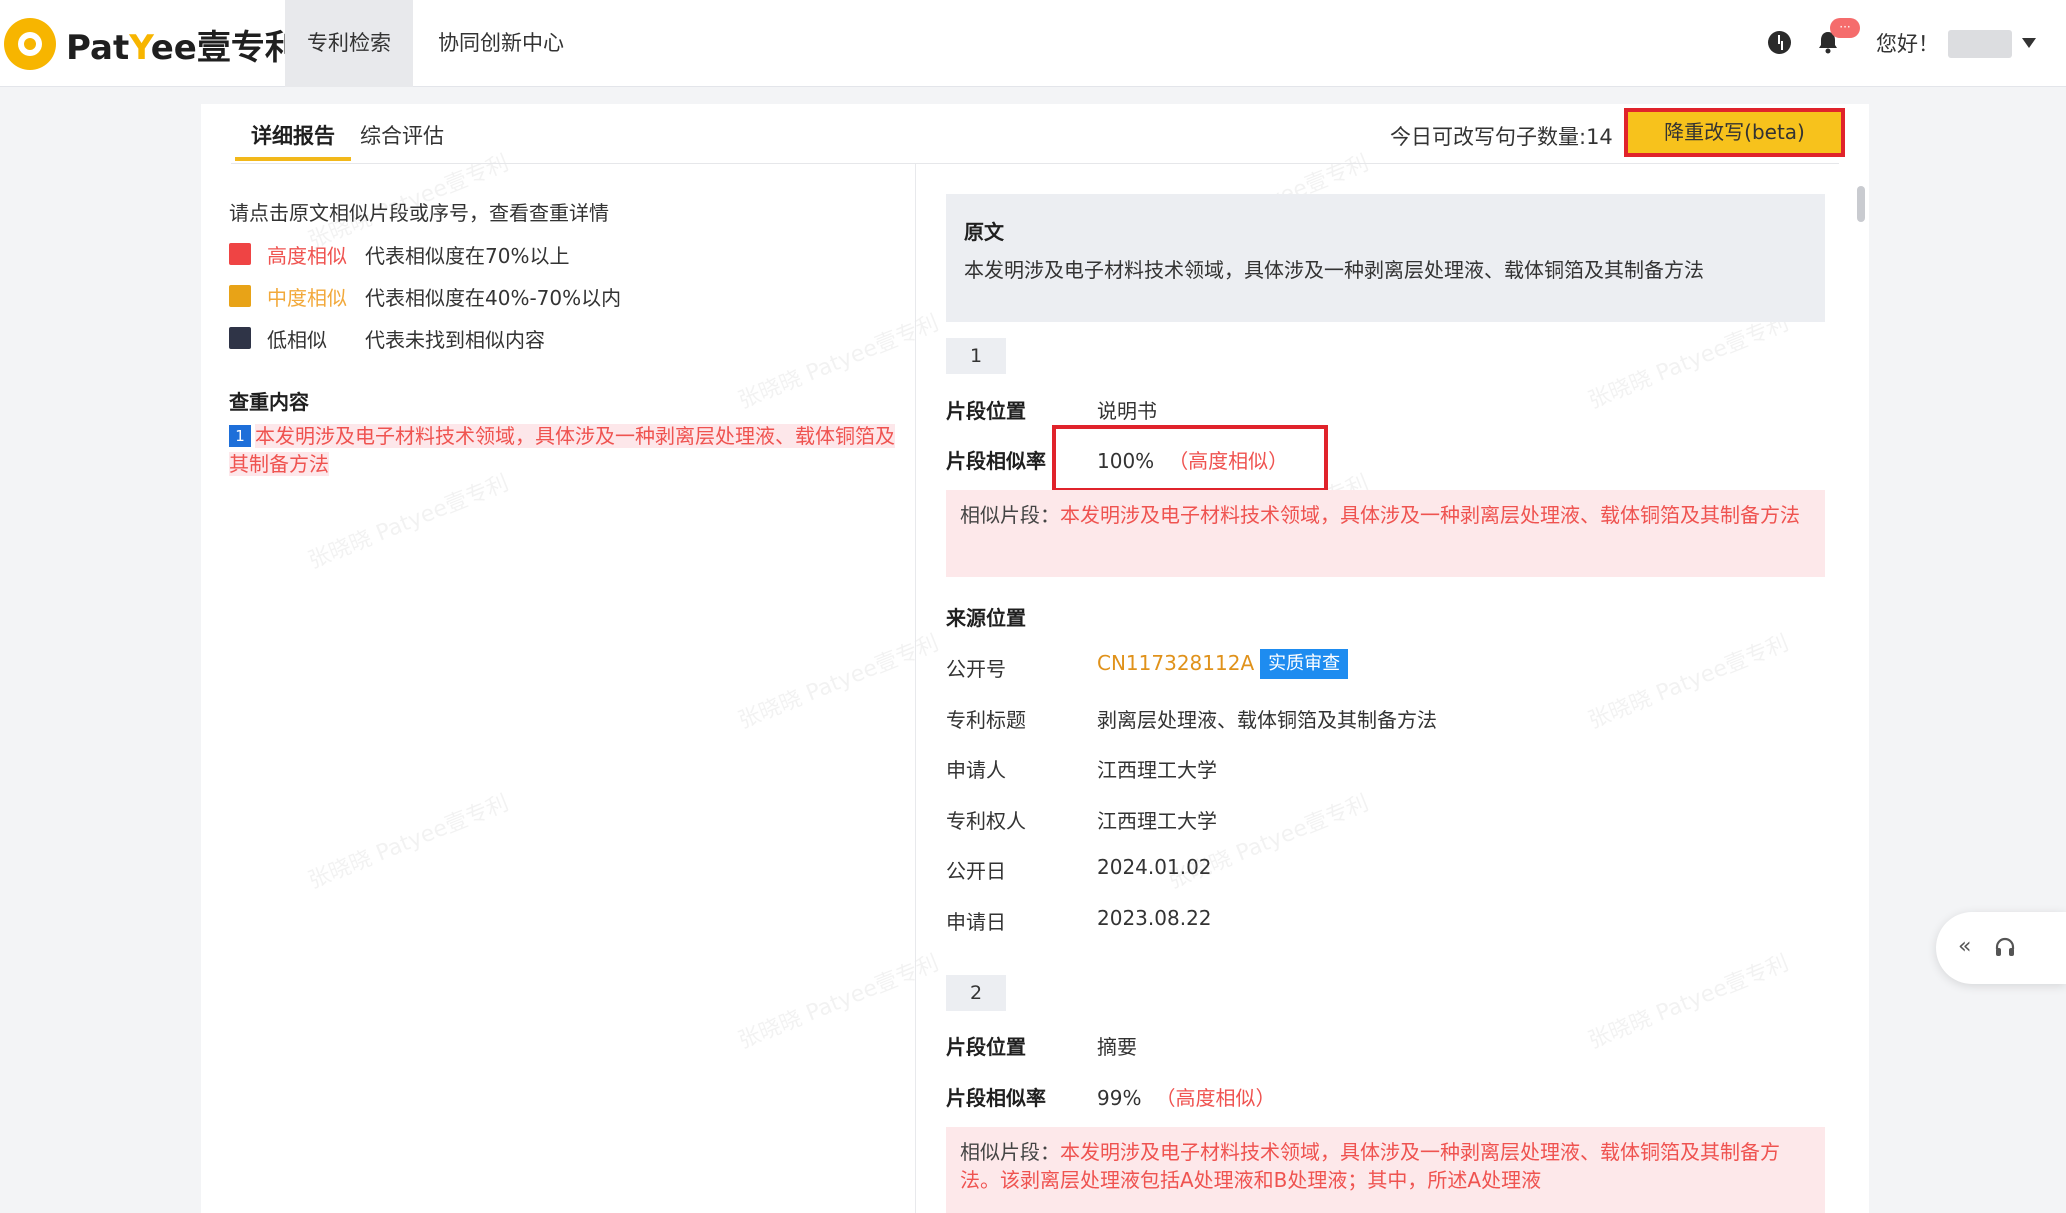 The width and height of the screenshot is (2066, 1213). What do you see at coordinates (307, 255) in the screenshot?
I see `legend-term: 高度相似` at bounding box center [307, 255].